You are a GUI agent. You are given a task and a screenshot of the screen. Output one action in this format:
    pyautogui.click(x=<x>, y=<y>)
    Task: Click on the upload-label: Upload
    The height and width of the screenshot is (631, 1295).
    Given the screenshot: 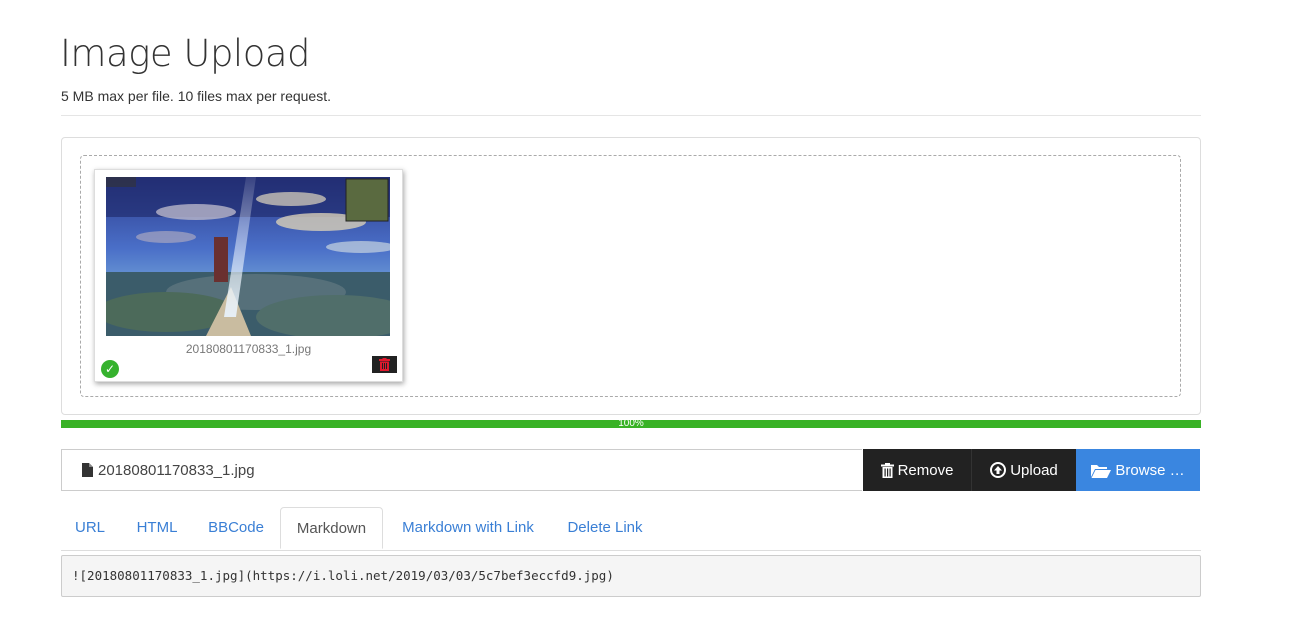 What is the action you would take?
    pyautogui.click(x=1034, y=470)
    